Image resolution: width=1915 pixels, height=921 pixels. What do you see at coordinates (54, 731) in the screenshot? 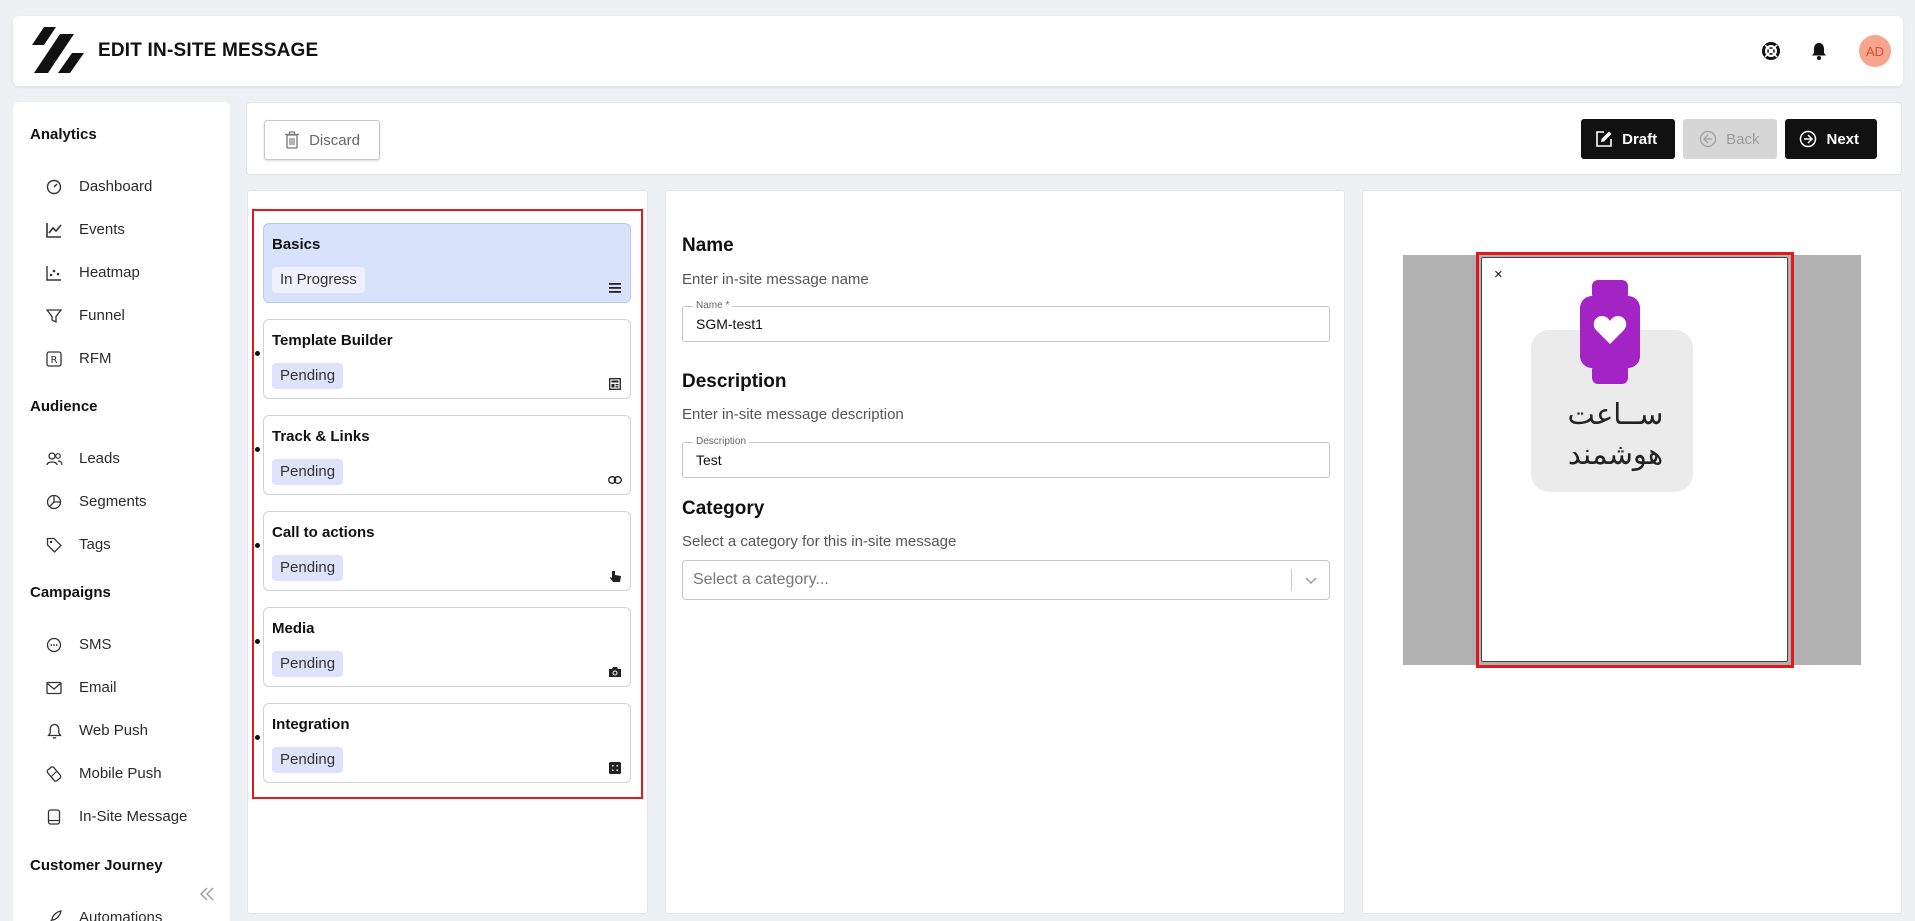
I see `bell-icon` at bounding box center [54, 731].